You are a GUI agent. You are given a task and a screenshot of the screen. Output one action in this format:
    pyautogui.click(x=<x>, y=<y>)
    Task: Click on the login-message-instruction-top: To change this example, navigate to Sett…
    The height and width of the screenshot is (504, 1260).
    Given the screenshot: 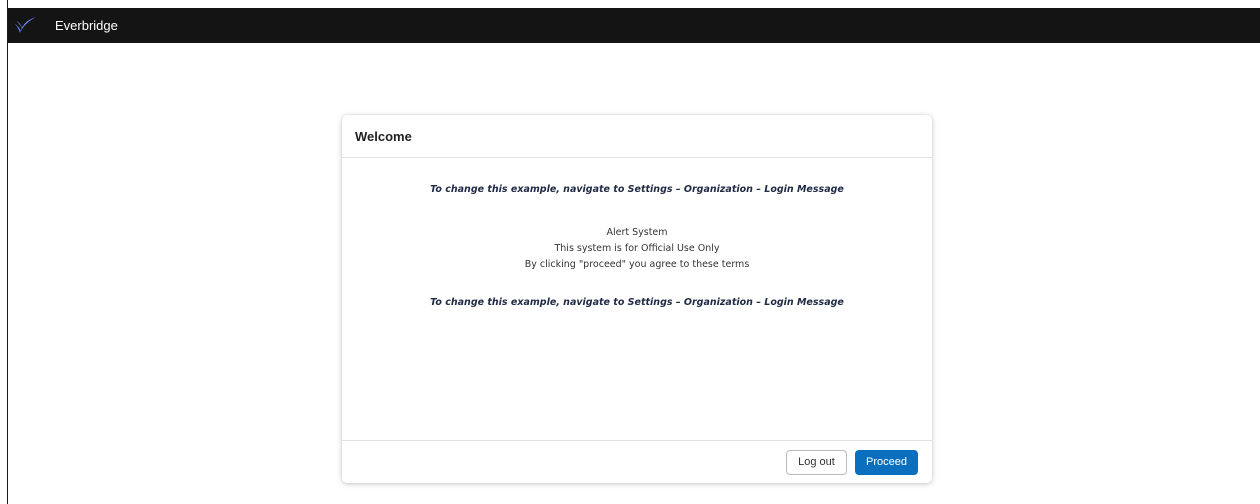 What is the action you would take?
    pyautogui.click(x=637, y=189)
    